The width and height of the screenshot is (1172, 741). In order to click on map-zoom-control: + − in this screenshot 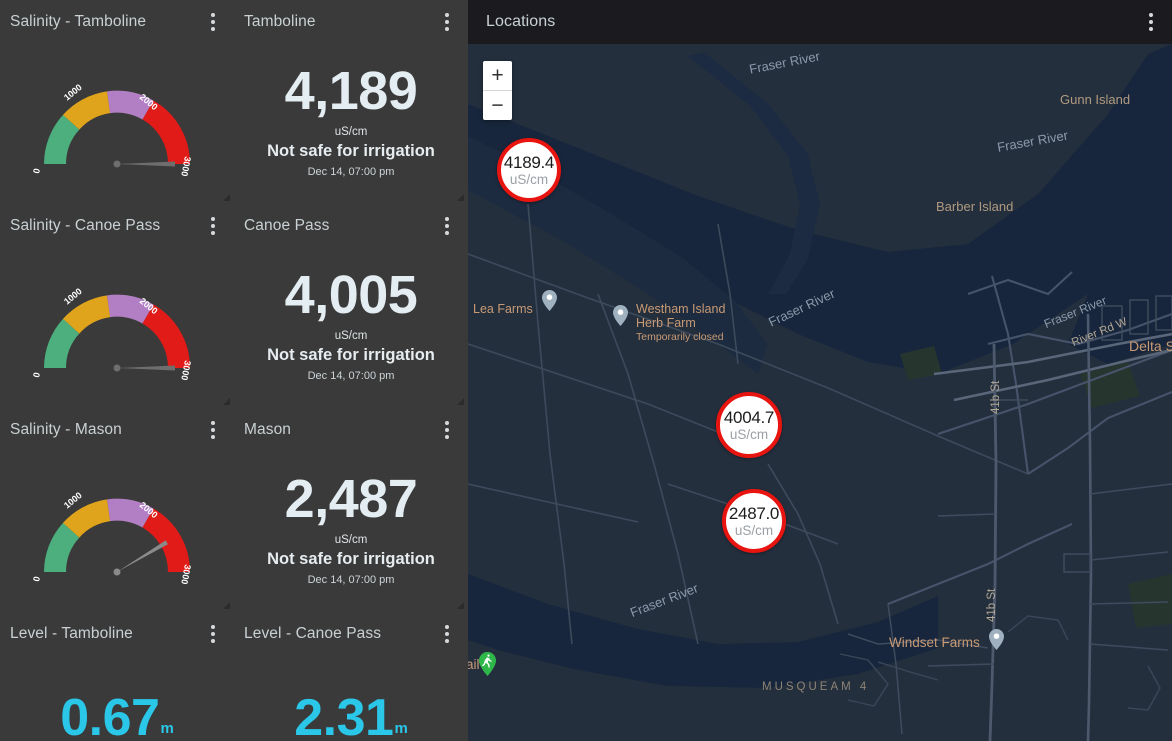, I will do `click(497, 90)`.